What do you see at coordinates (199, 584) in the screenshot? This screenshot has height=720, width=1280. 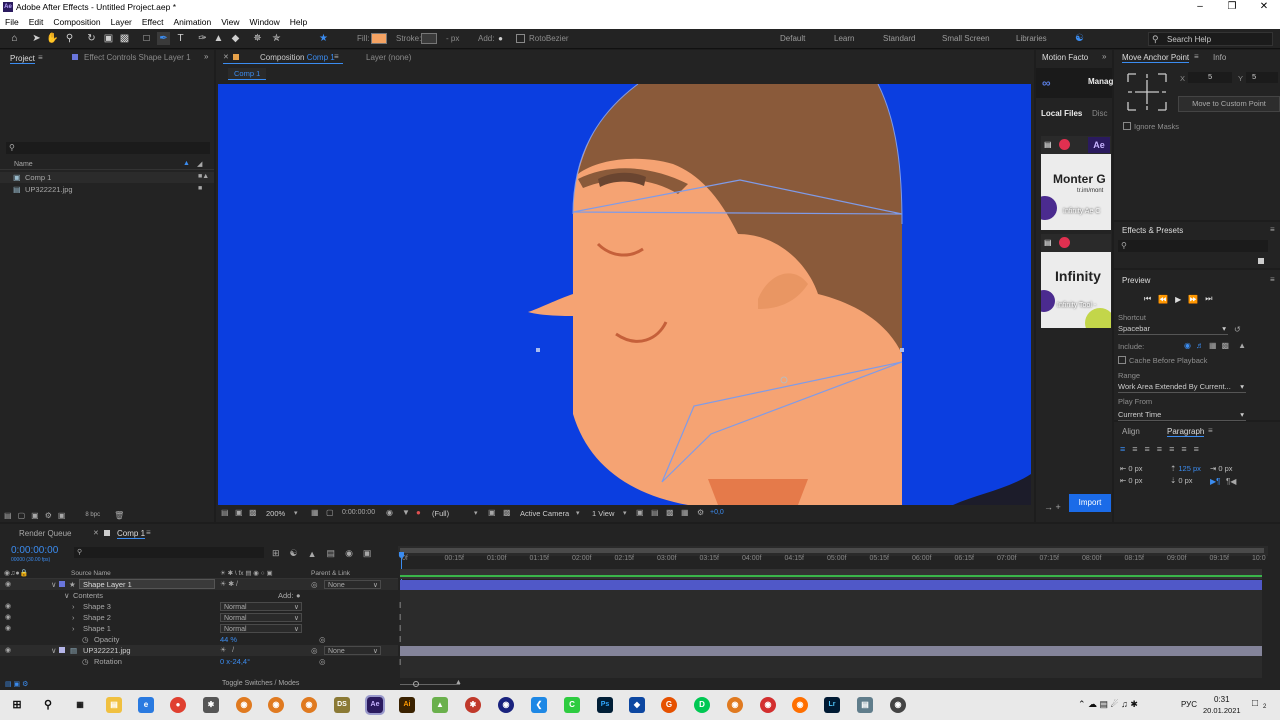 I see `layer-row-shape-layer-1: ◉ ∨ ★ Shape Layer 1 ☀ ✱ / ◎ None ∨` at bounding box center [199, 584].